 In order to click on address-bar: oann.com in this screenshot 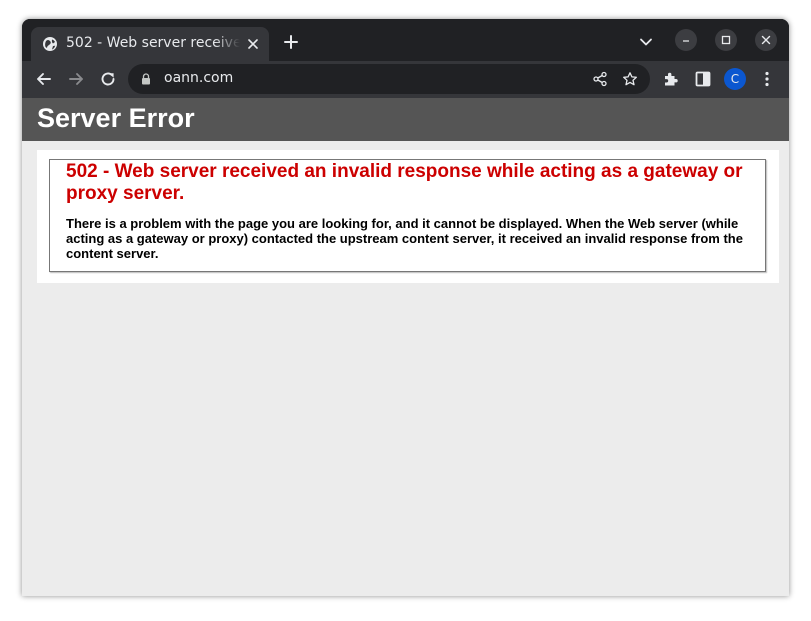, I will do `click(389, 79)`.